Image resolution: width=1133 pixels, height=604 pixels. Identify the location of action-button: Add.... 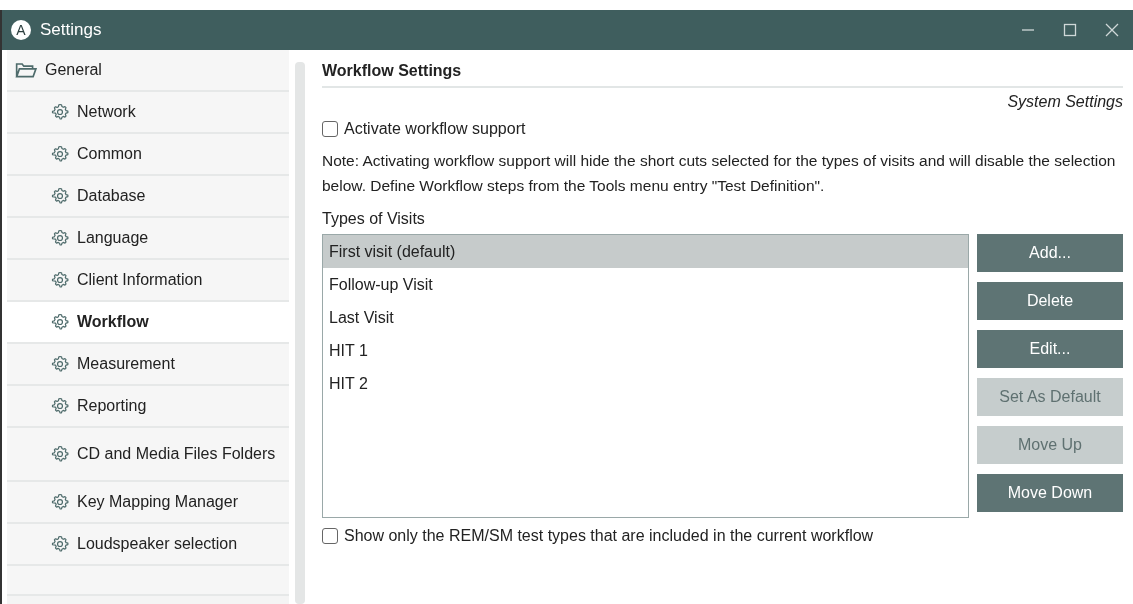
(1050, 253).